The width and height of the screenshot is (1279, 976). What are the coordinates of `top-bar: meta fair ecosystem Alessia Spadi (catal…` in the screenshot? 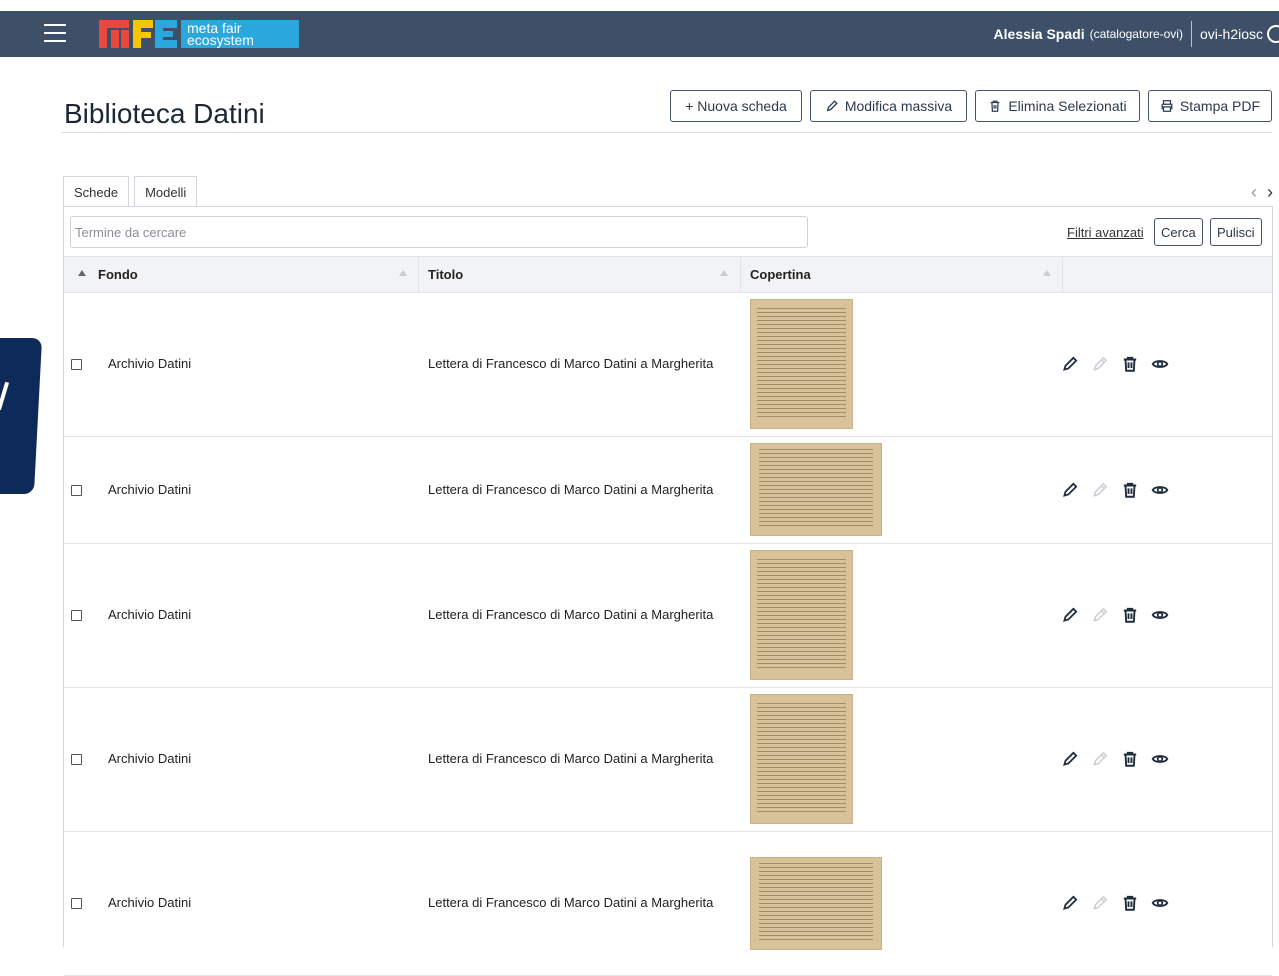 It's located at (639, 34).